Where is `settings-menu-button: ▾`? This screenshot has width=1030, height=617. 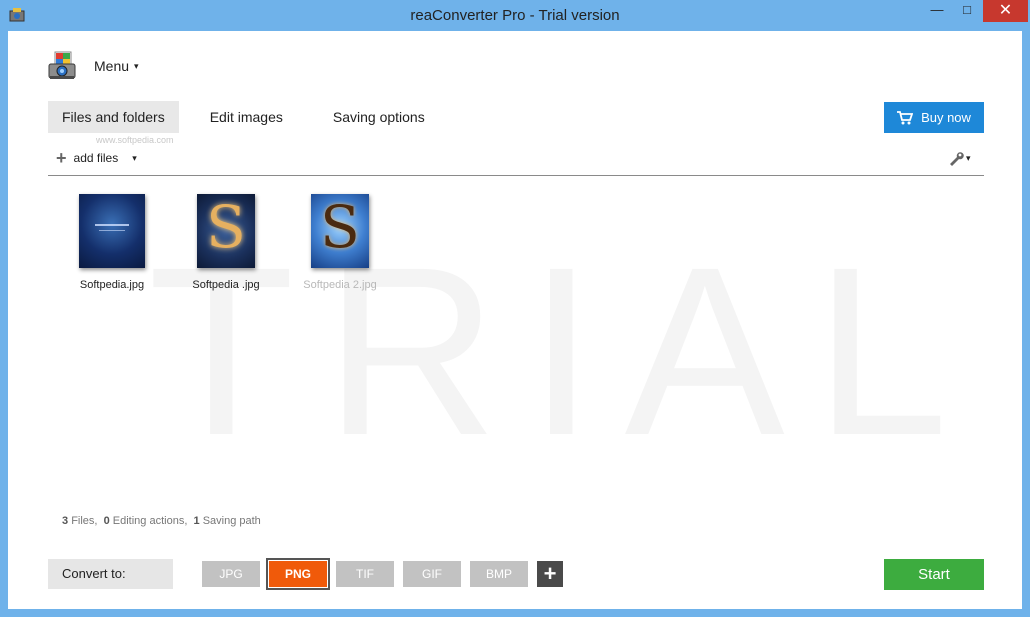
settings-menu-button: ▾ is located at coordinates (959, 158).